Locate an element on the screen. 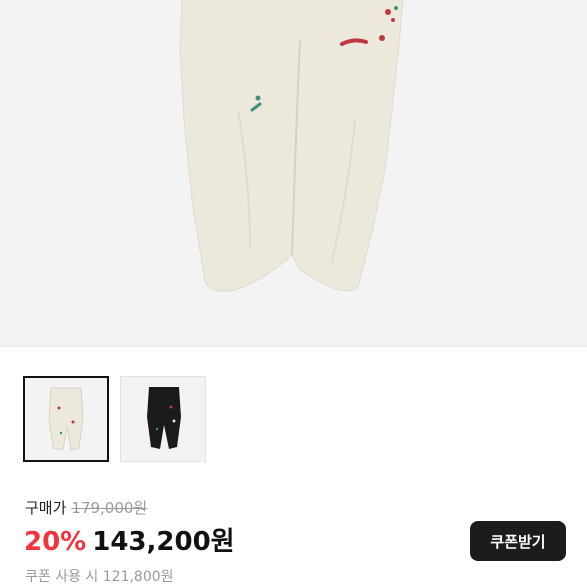 Image resolution: width=587 pixels, height=587 pixels. price-label-row: 구매가 179,000원 is located at coordinates (86, 507).